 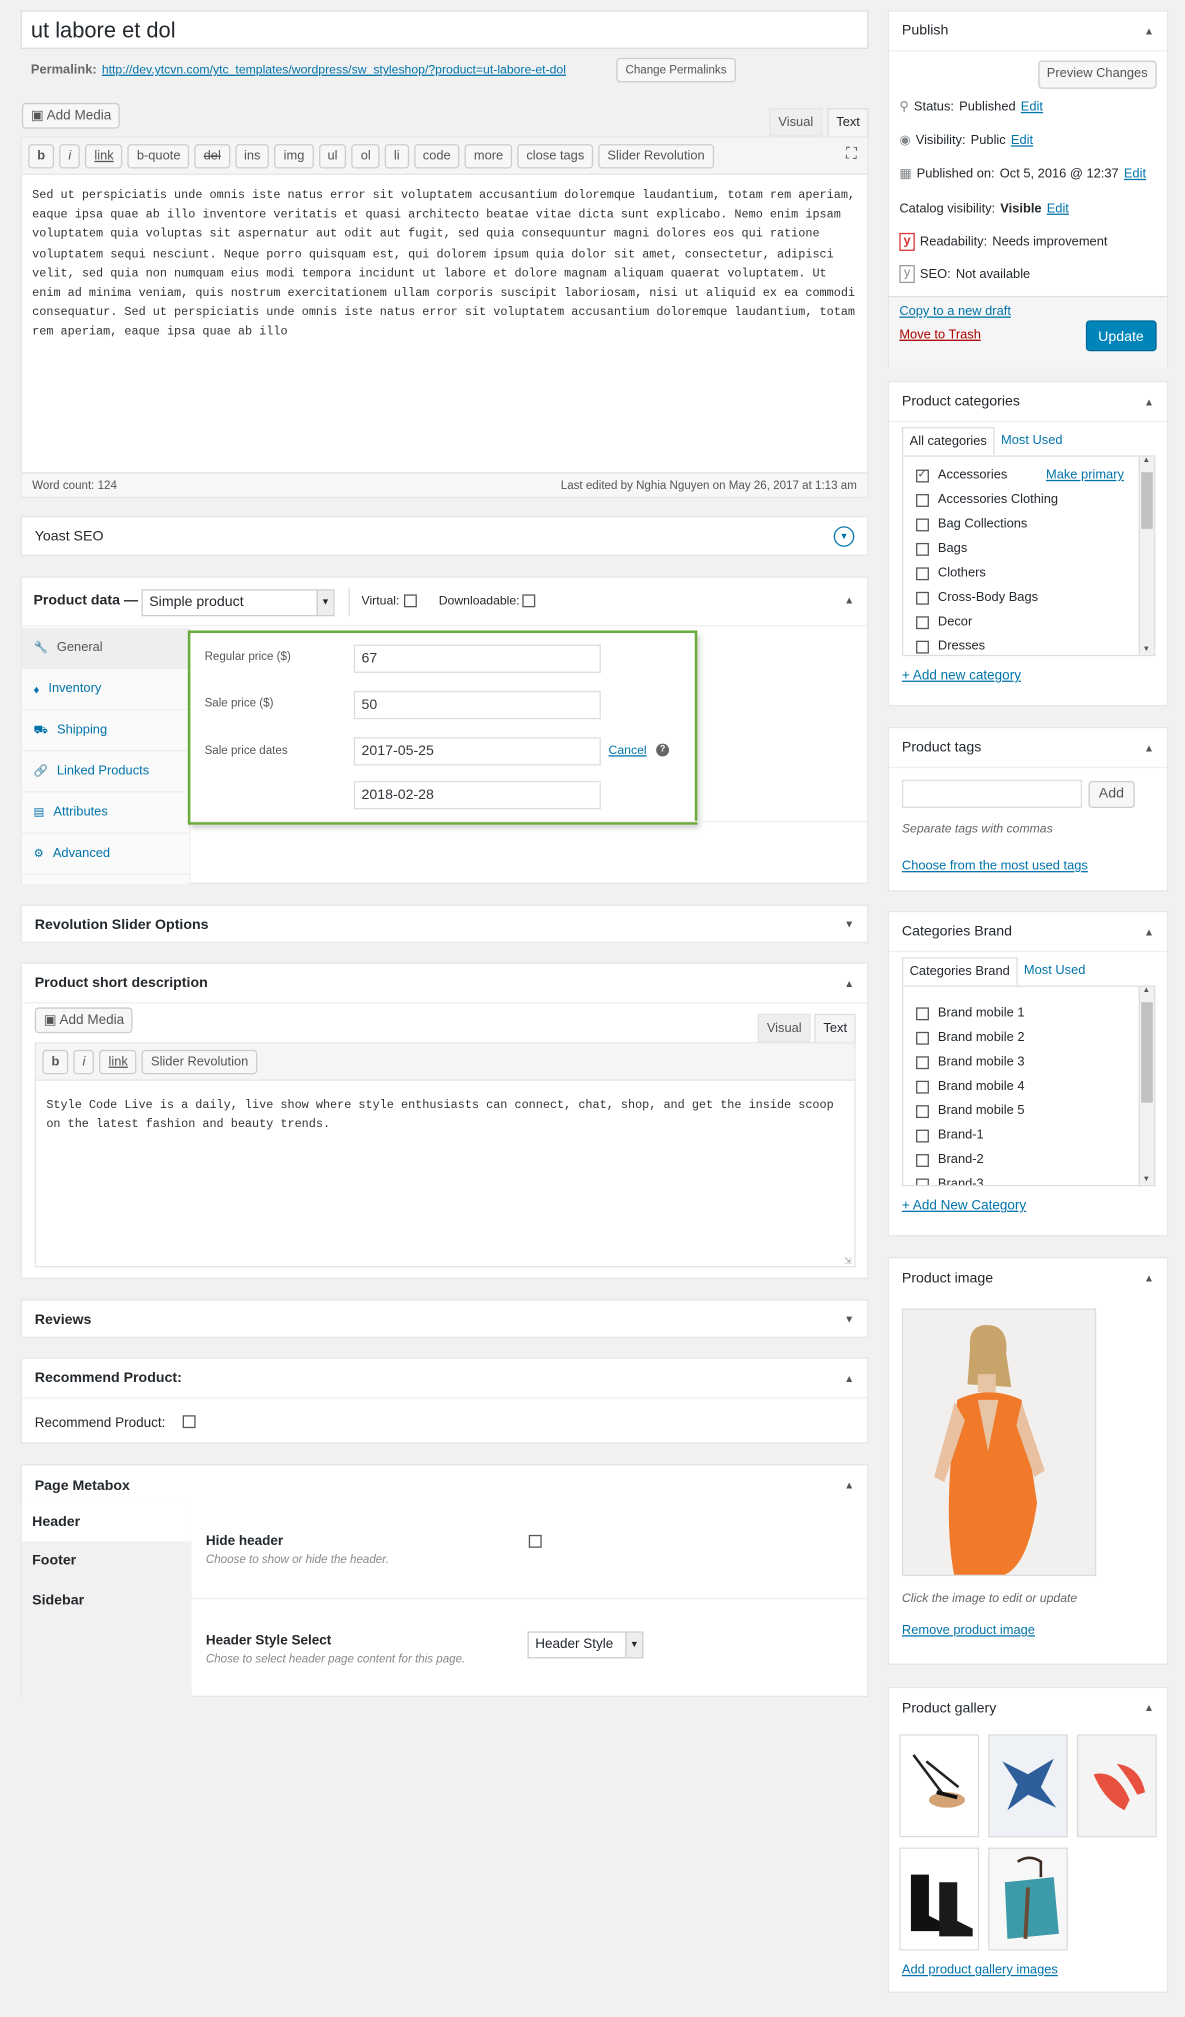 I want to click on downloadable-checkbox, so click(x=529, y=601).